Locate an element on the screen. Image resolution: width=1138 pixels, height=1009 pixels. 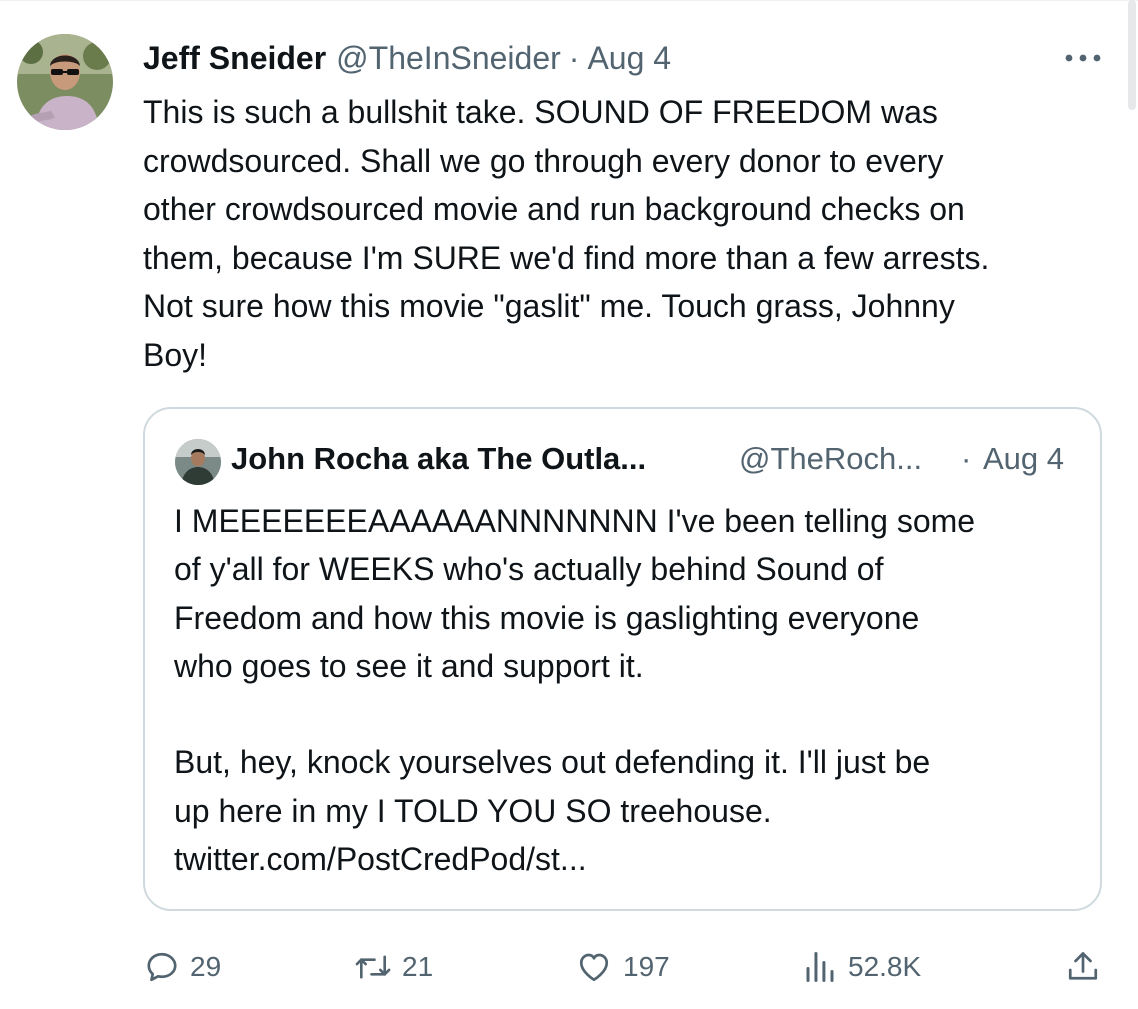
like-button: 197 is located at coordinates (622, 967).